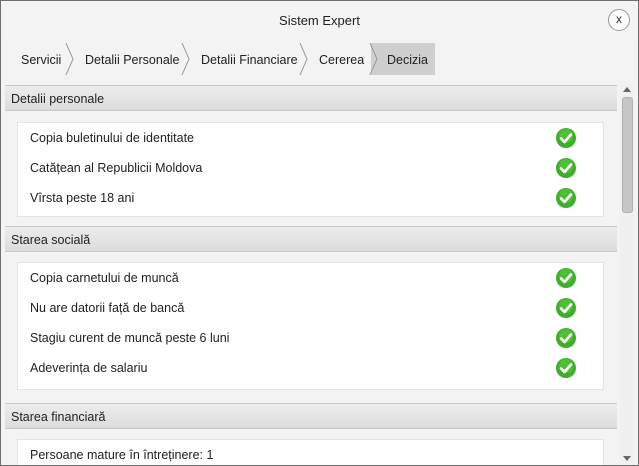 The image size is (639, 466). What do you see at coordinates (311, 98) in the screenshot?
I see `section-header-detalii-personale: Detalii personale` at bounding box center [311, 98].